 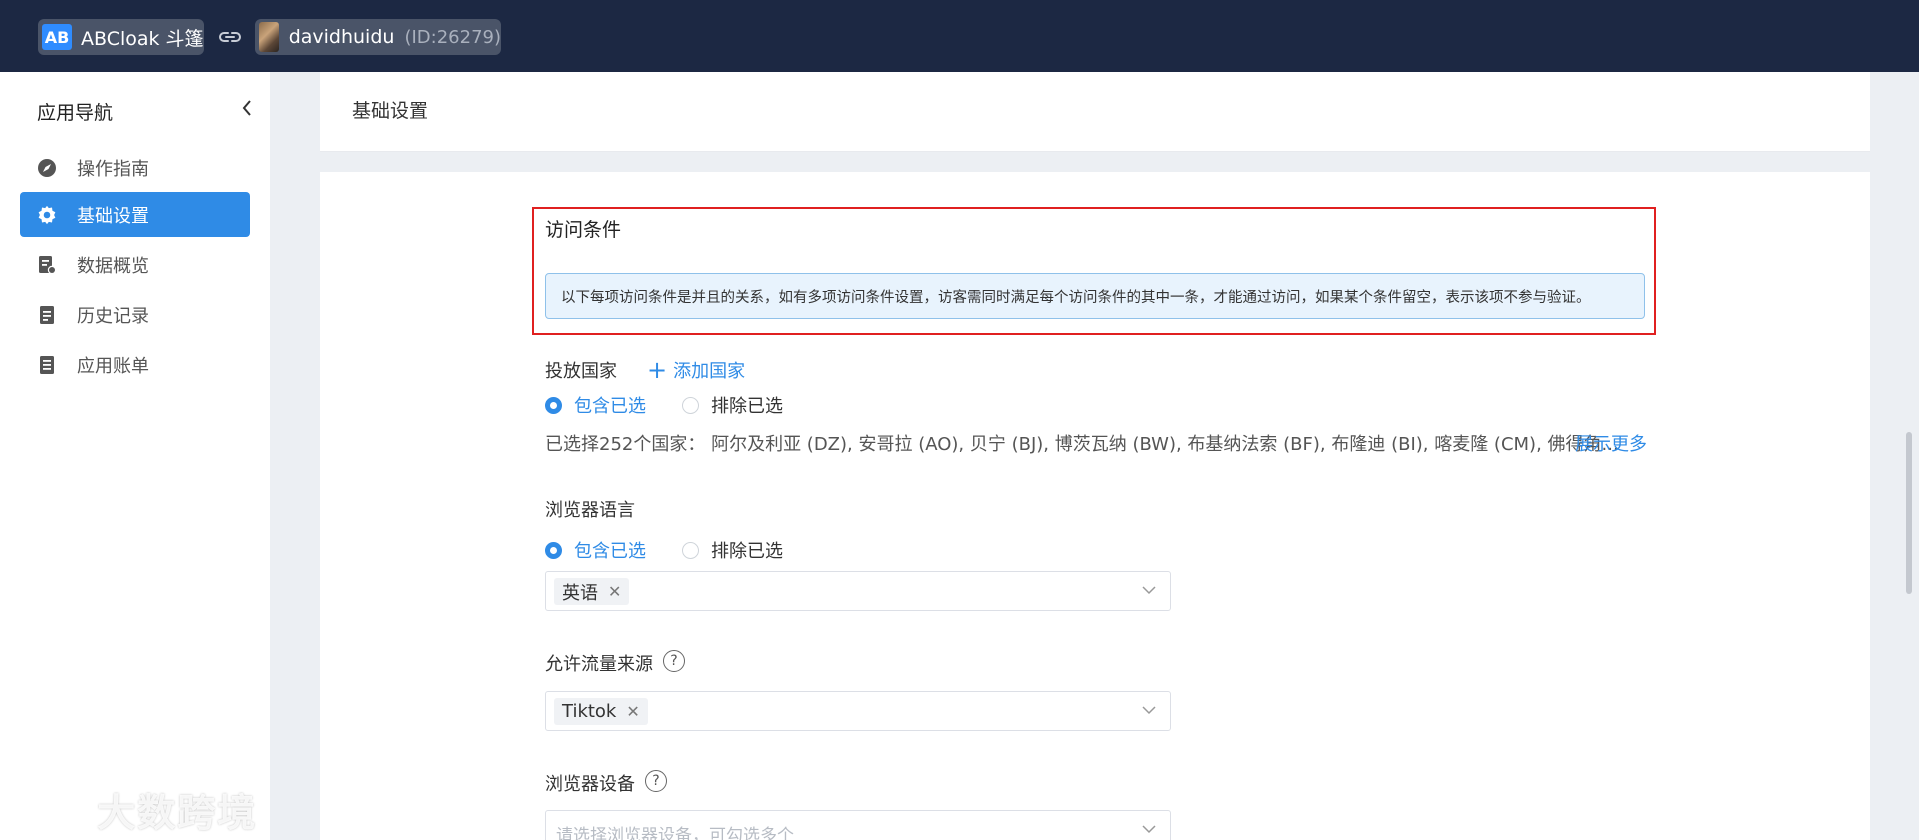 What do you see at coordinates (580, 593) in the screenshot?
I see `tag-label: 英语` at bounding box center [580, 593].